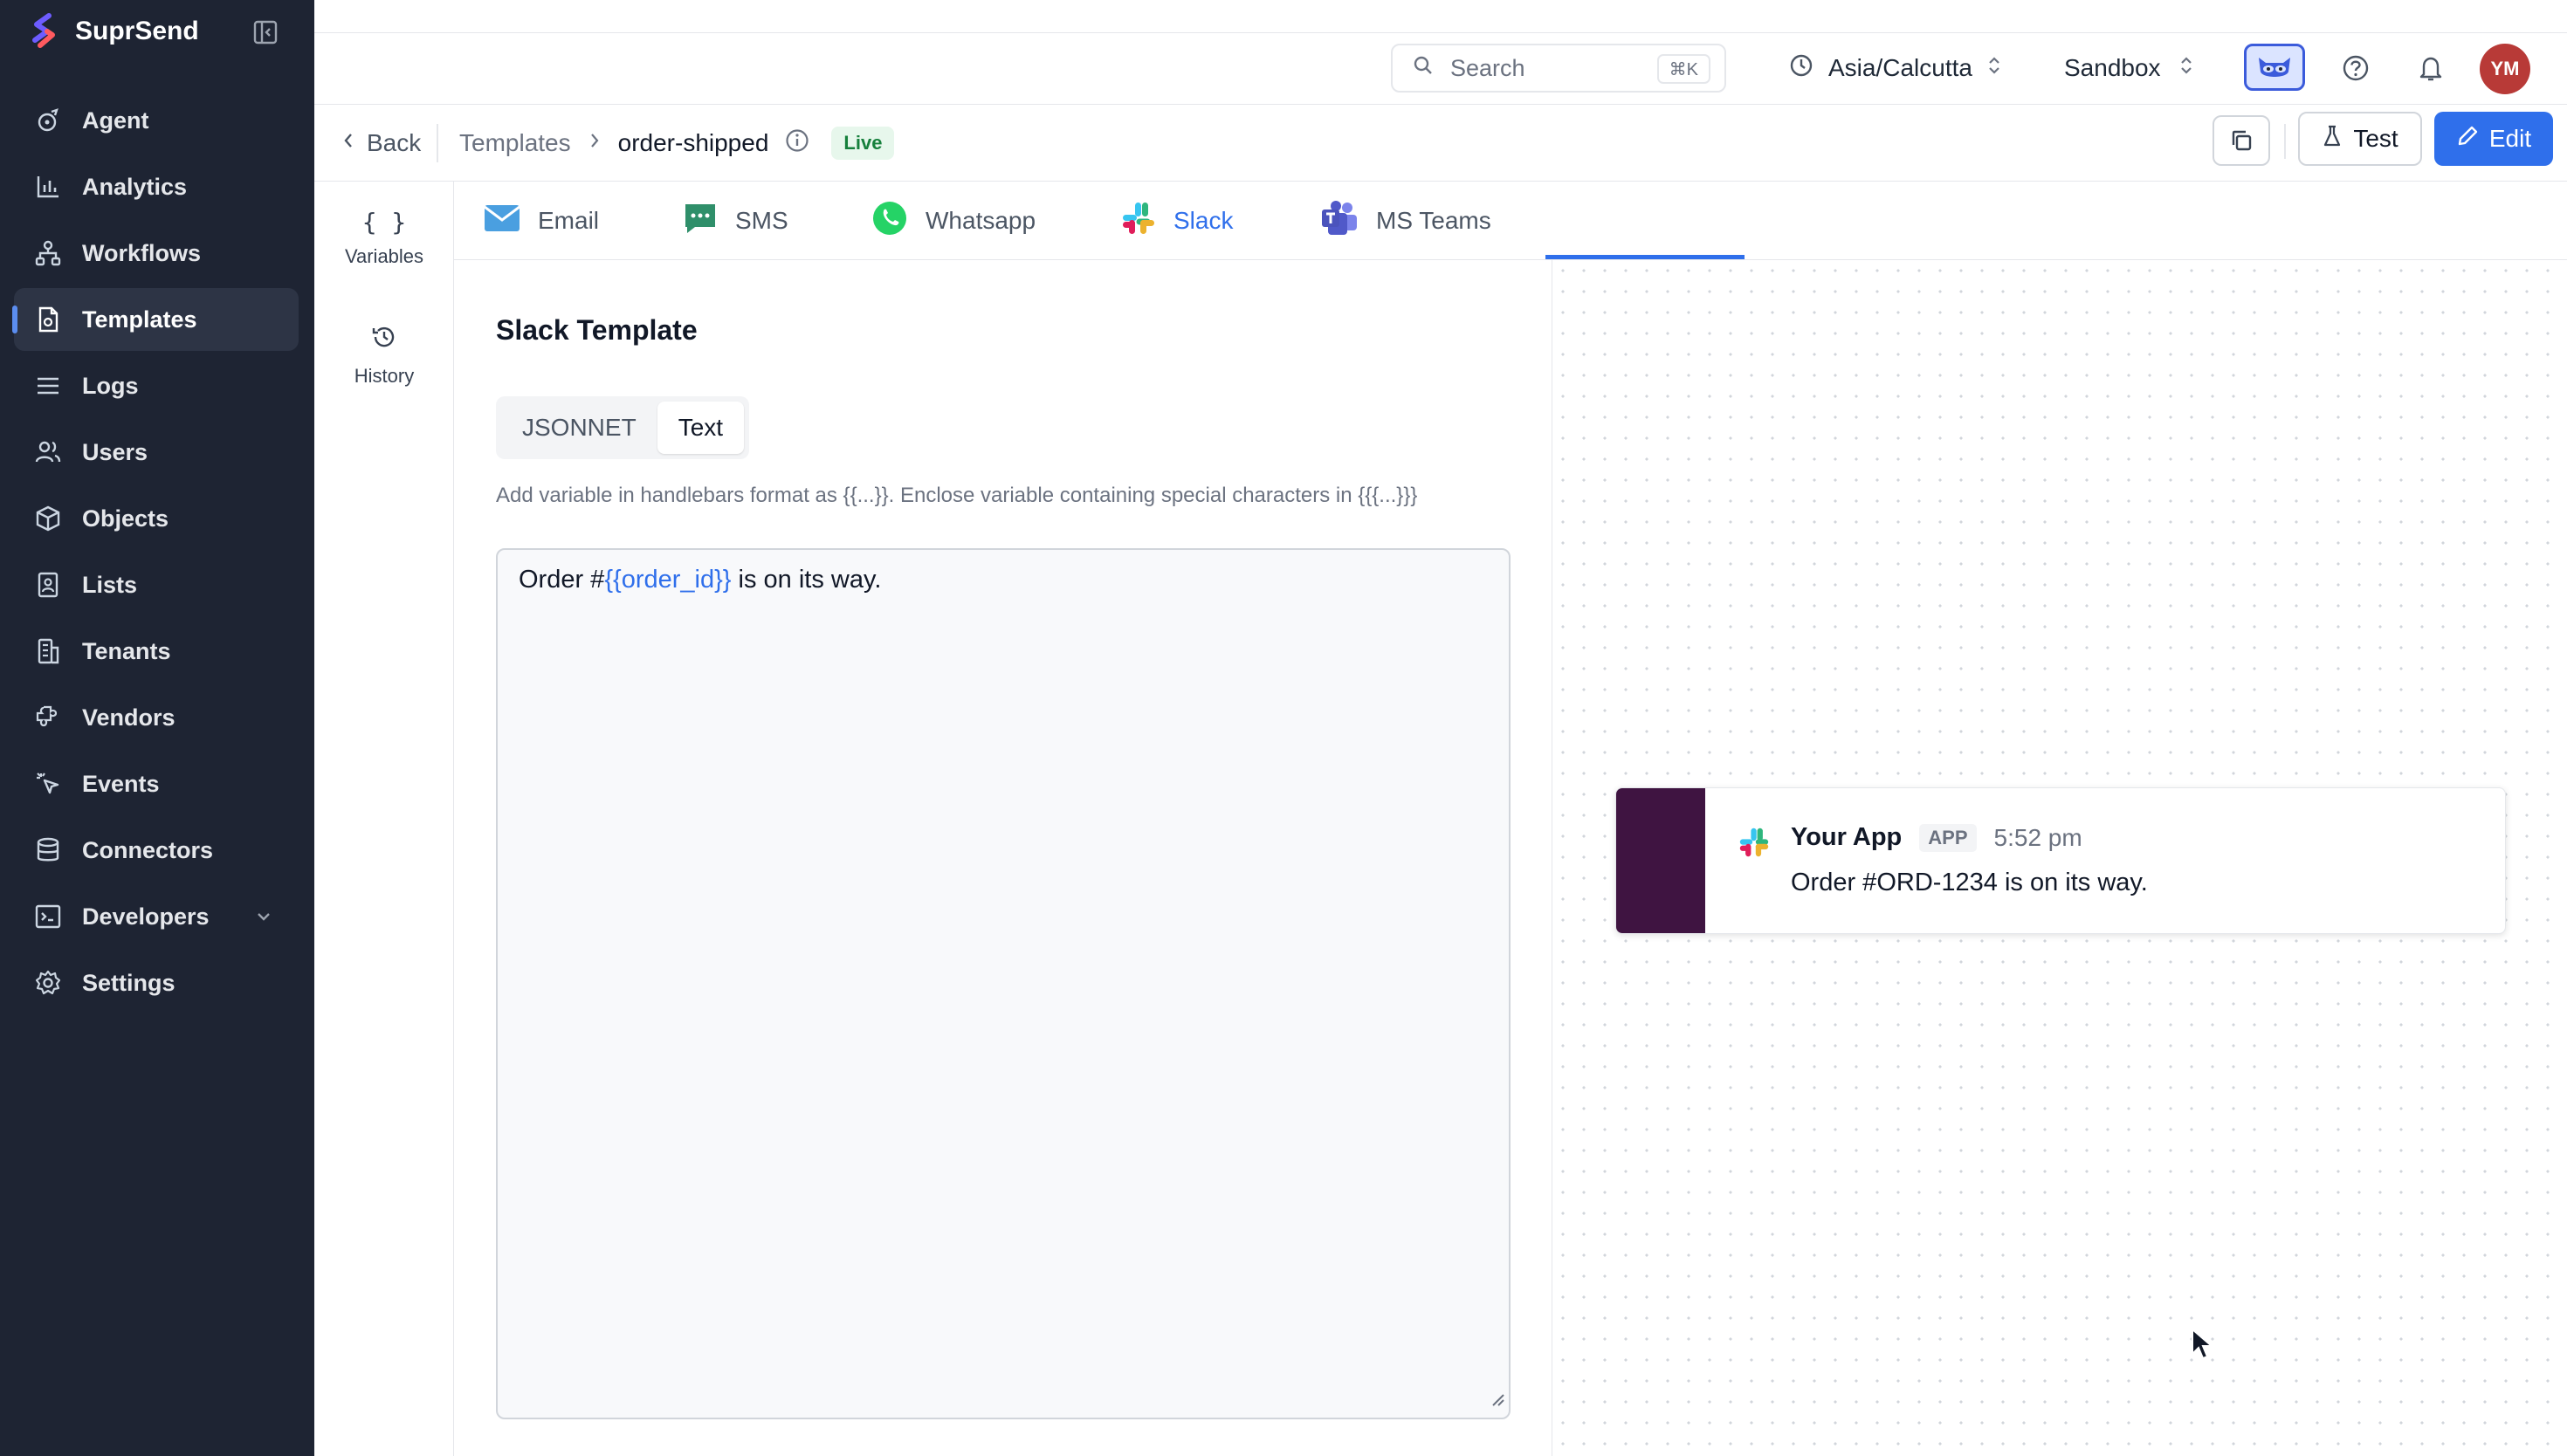 The width and height of the screenshot is (2567, 1456). What do you see at coordinates (156, 518) in the screenshot?
I see `sidebar-item-objects: Objects` at bounding box center [156, 518].